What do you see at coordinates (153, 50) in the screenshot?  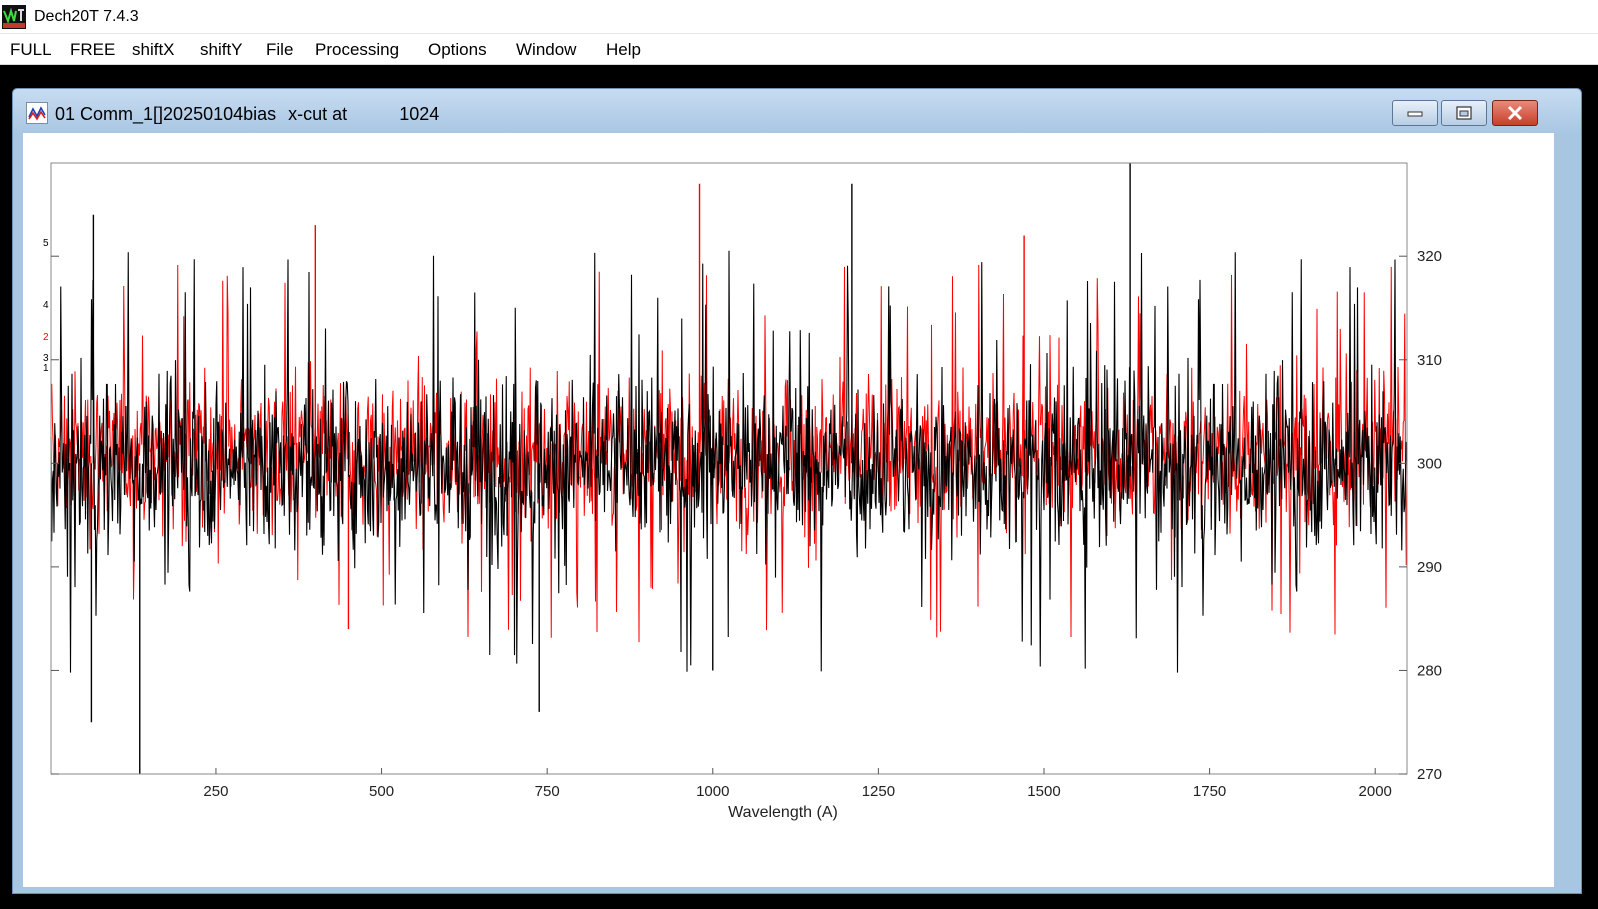 I see `menu-shiftx: shiftX` at bounding box center [153, 50].